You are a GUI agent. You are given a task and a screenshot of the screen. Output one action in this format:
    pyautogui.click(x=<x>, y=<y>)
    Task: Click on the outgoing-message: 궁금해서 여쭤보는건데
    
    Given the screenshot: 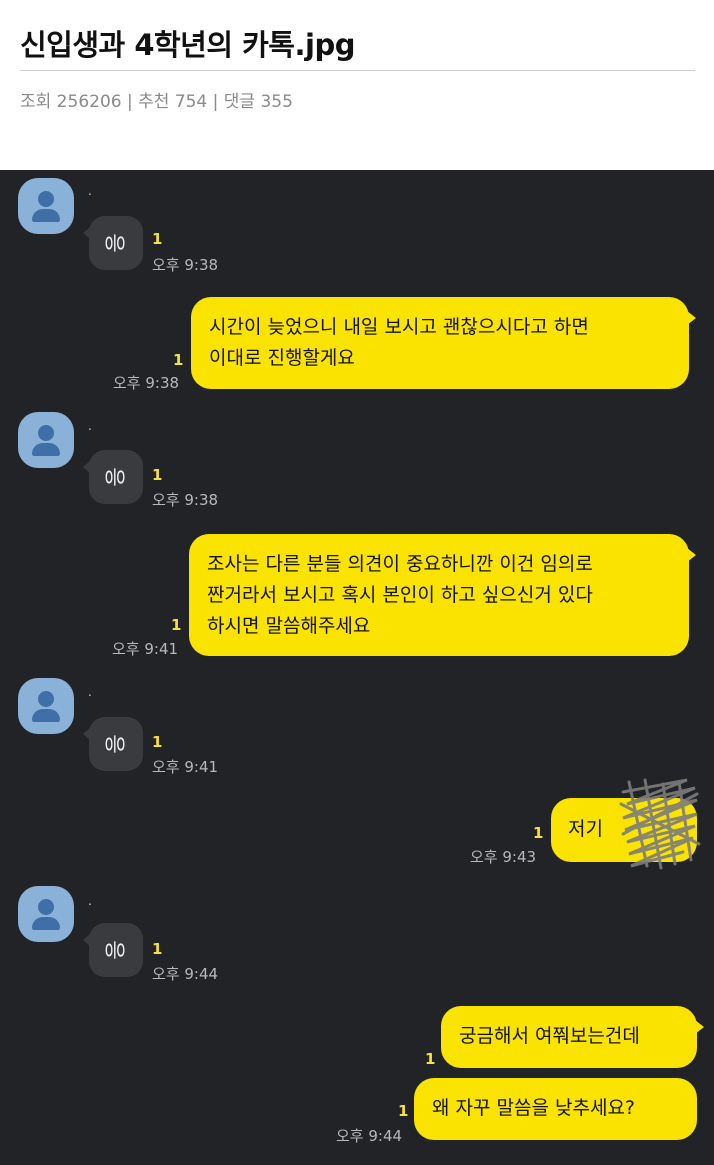 What is the action you would take?
    pyautogui.click(x=572, y=1037)
    